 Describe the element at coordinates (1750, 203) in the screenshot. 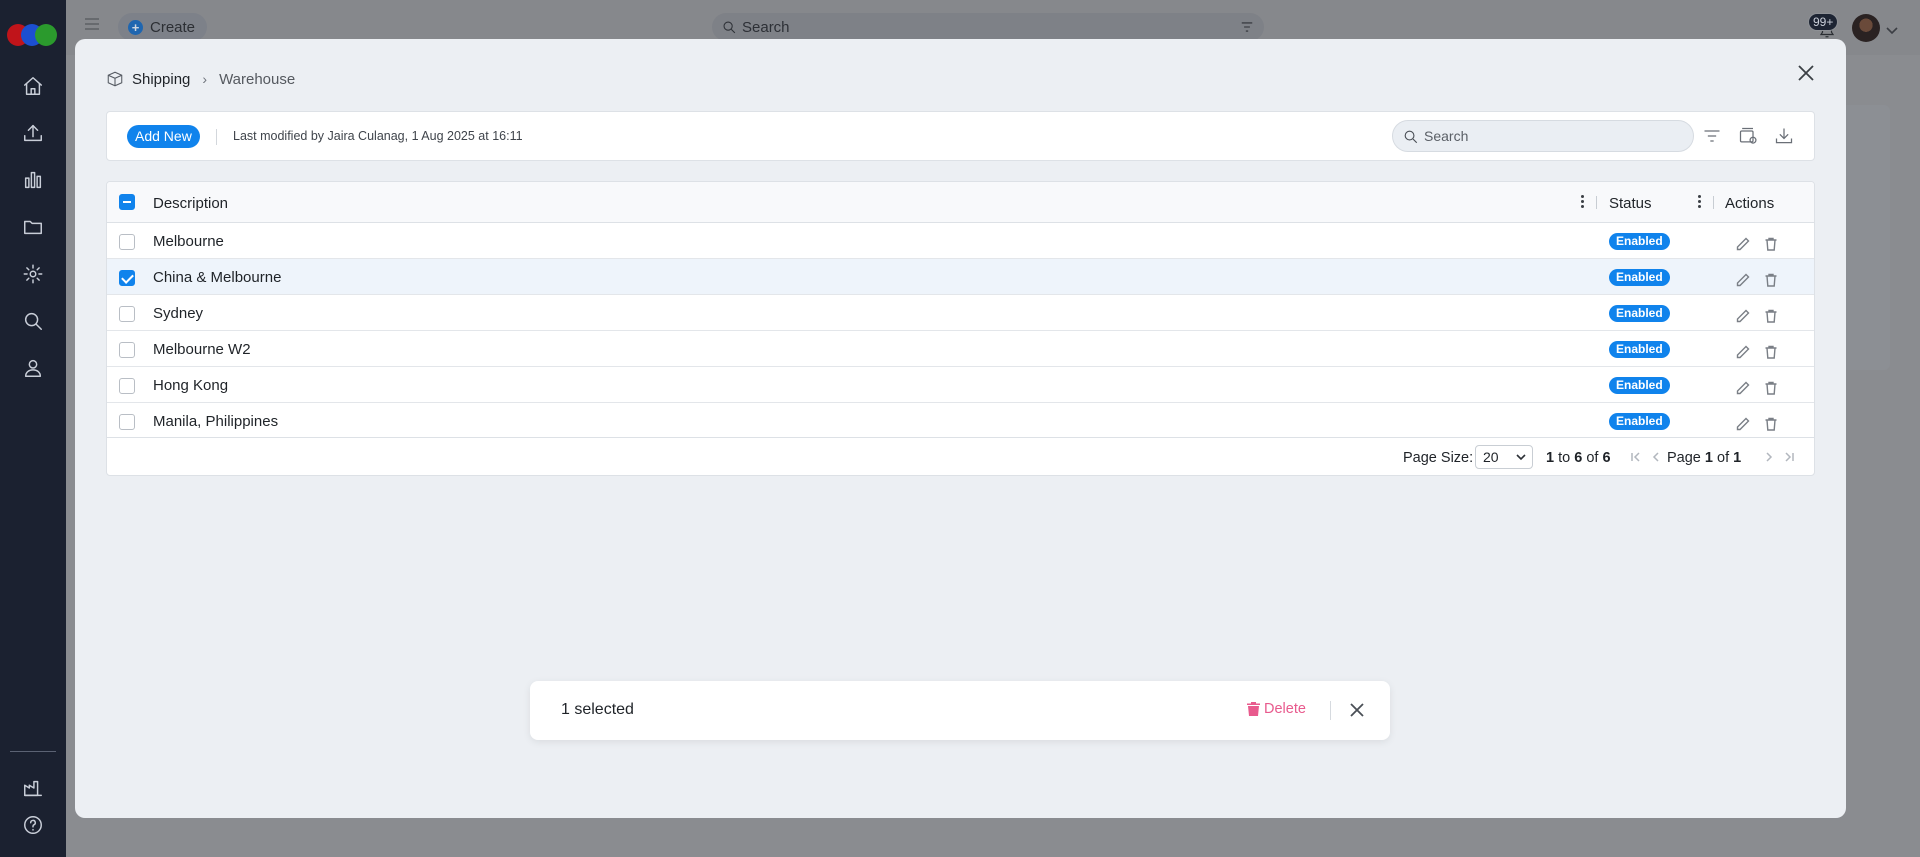

I see `column-header-actions: Actions` at that location.